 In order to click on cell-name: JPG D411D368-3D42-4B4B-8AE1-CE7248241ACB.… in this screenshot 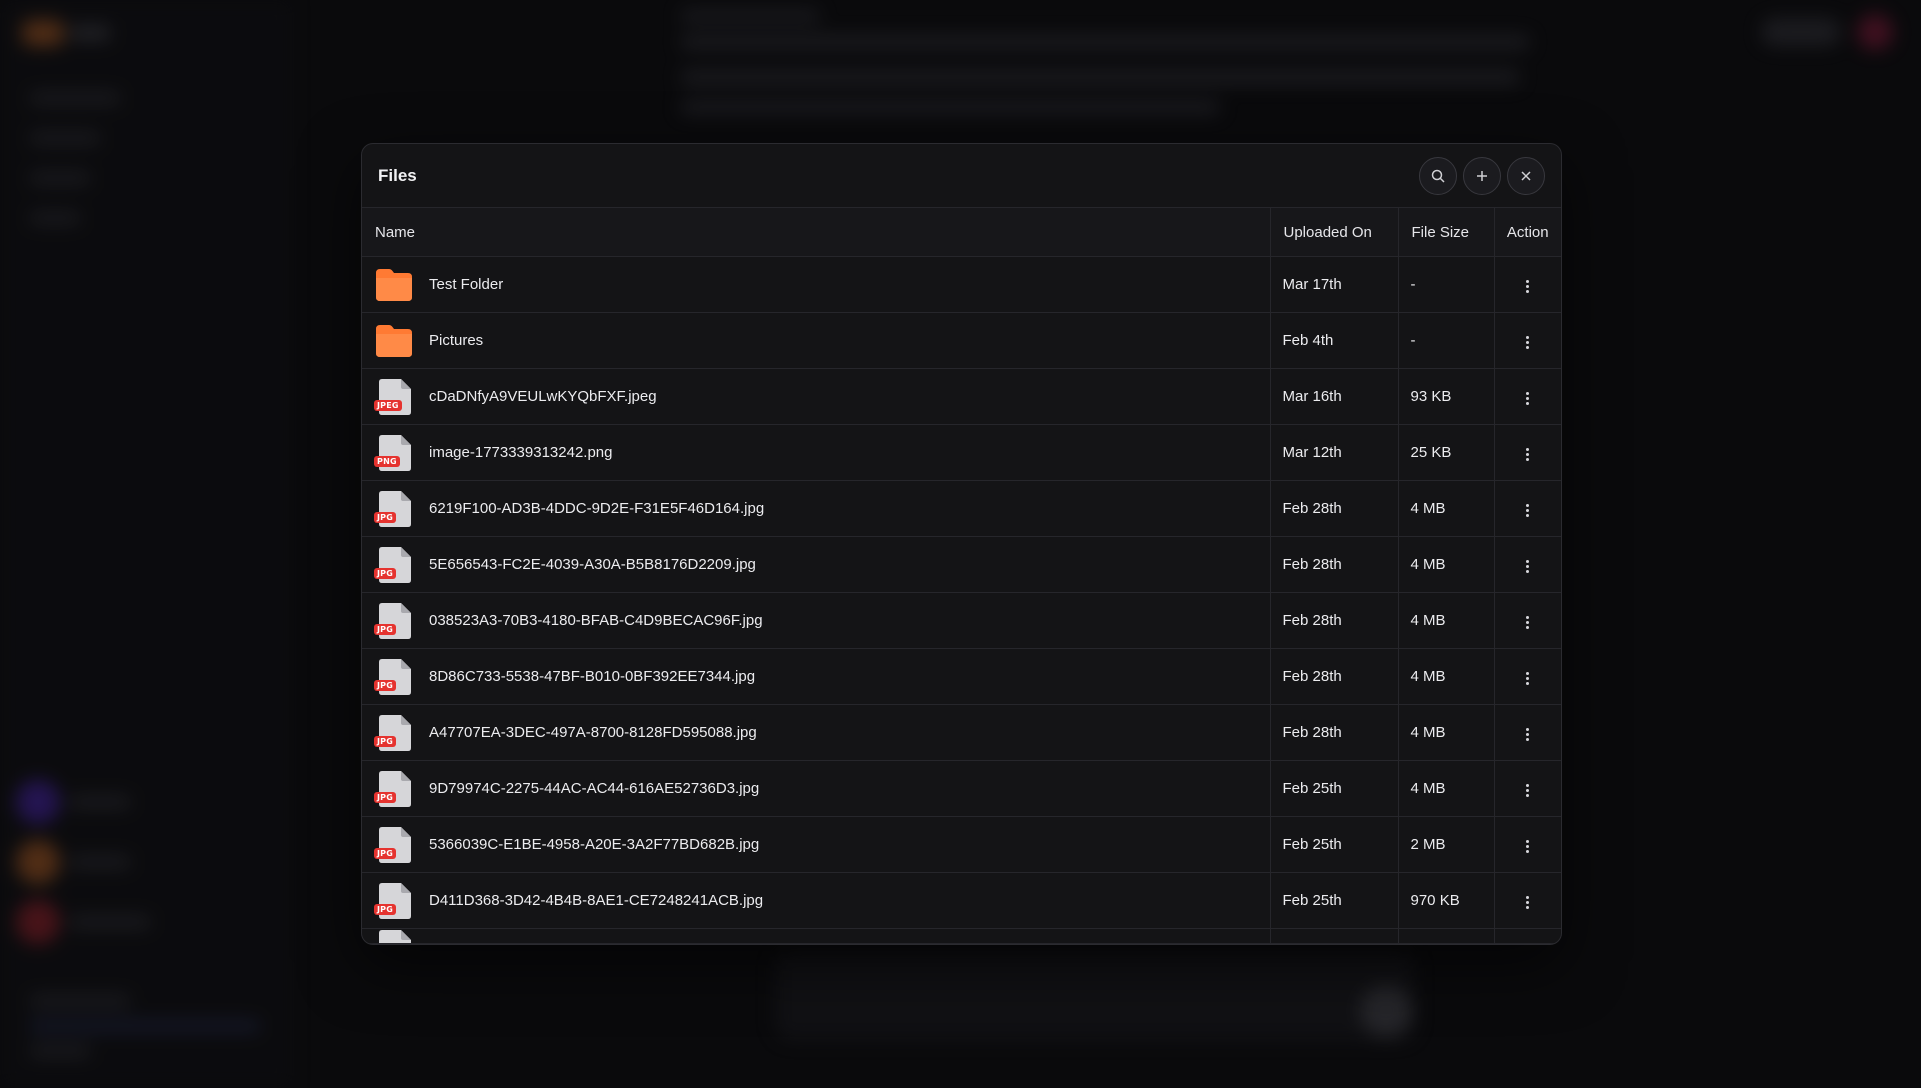, I will do `click(816, 900)`.